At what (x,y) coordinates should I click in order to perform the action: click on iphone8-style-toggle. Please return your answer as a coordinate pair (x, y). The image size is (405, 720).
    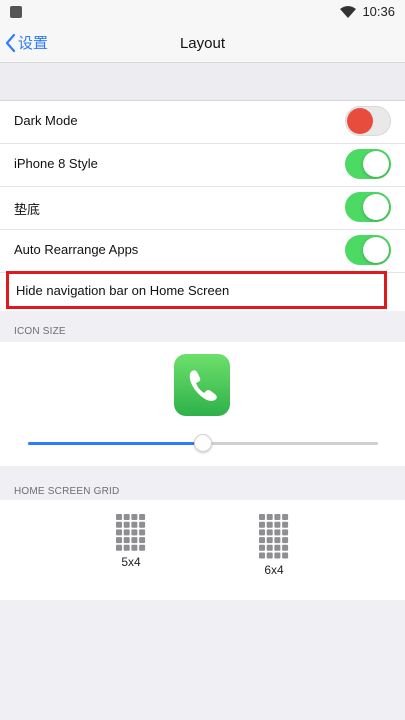
    Looking at the image, I should click on (368, 164).